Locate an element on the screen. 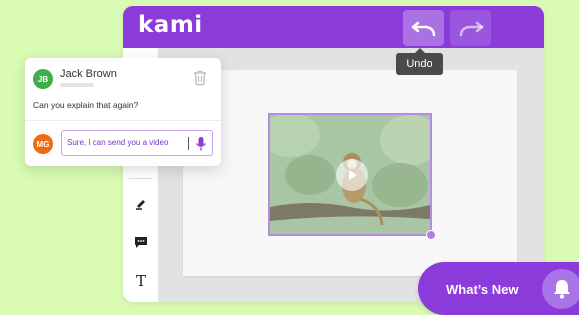 The height and width of the screenshot is (315, 579). comment-text: Can you explain that again? is located at coordinates (86, 105).